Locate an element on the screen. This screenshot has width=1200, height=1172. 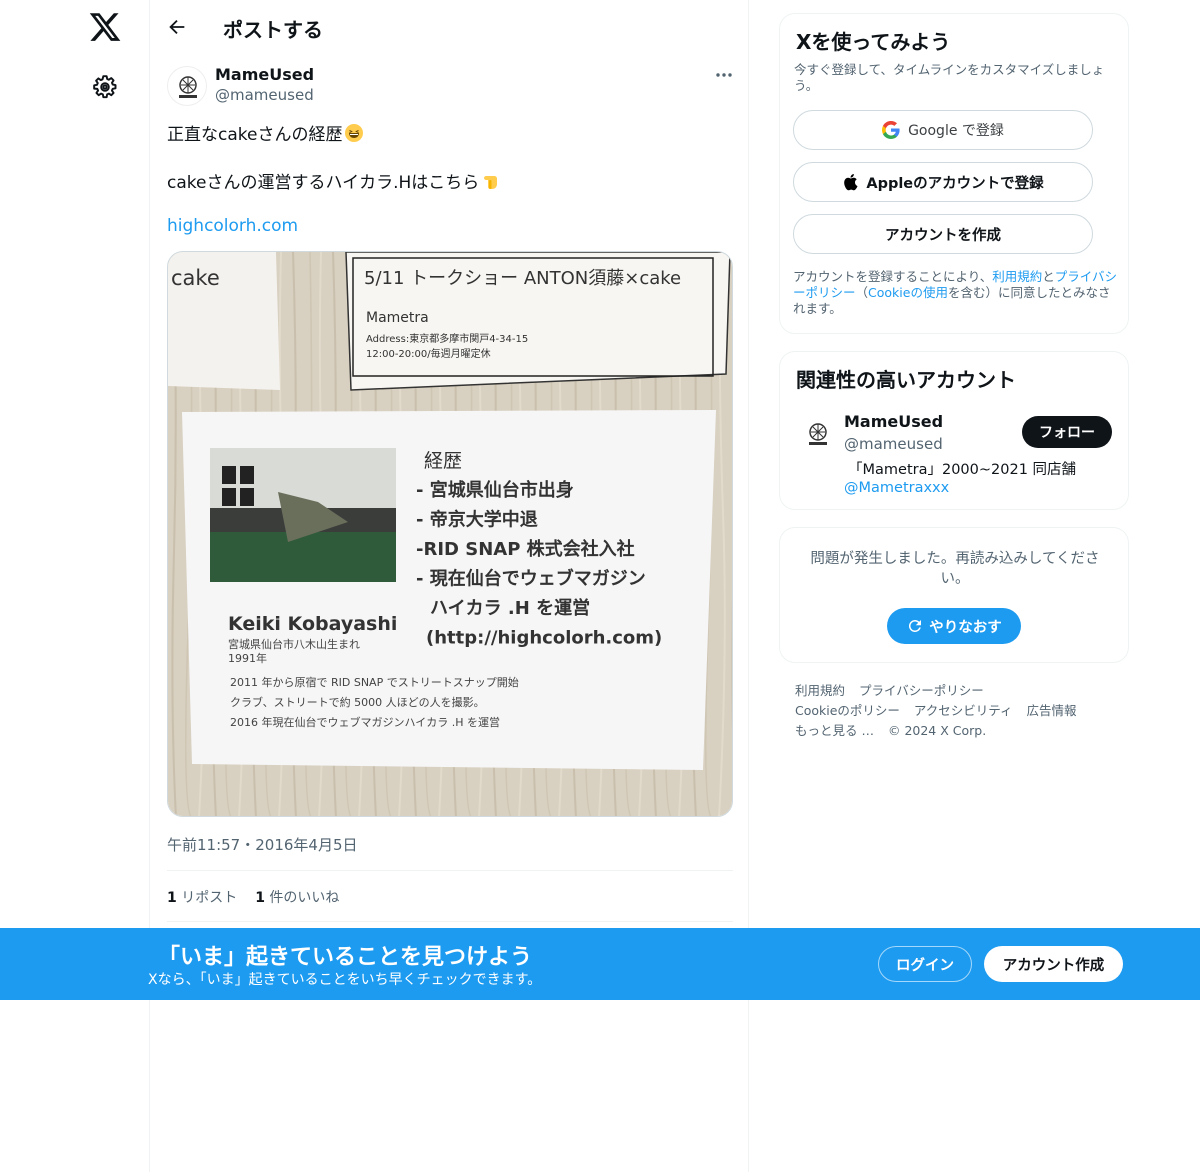
more-options-icon is located at coordinates (724, 75).